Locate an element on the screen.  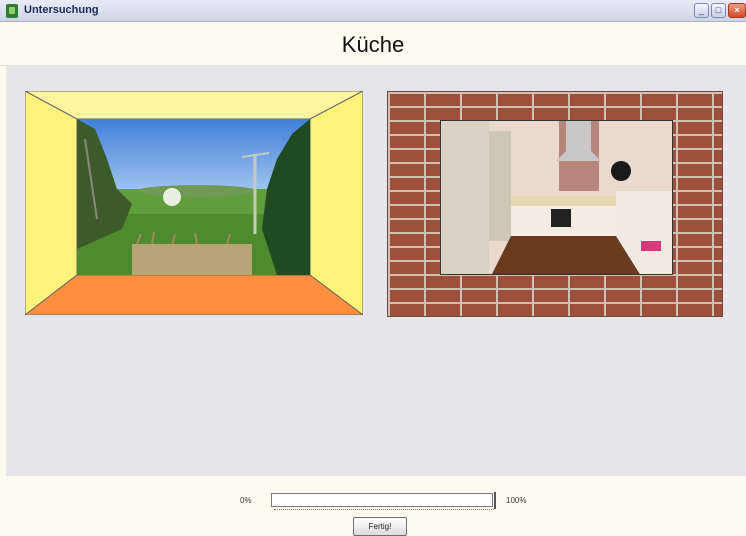
app-icon is located at coordinates (12, 11).